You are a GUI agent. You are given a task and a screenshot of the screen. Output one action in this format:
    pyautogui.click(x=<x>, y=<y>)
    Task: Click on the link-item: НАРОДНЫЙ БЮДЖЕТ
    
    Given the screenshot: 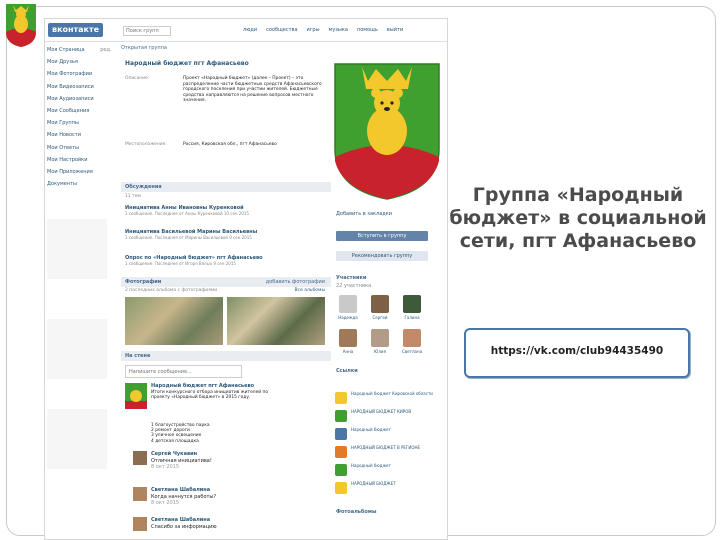 What is the action you would take?
    pyautogui.click(x=389, y=488)
    